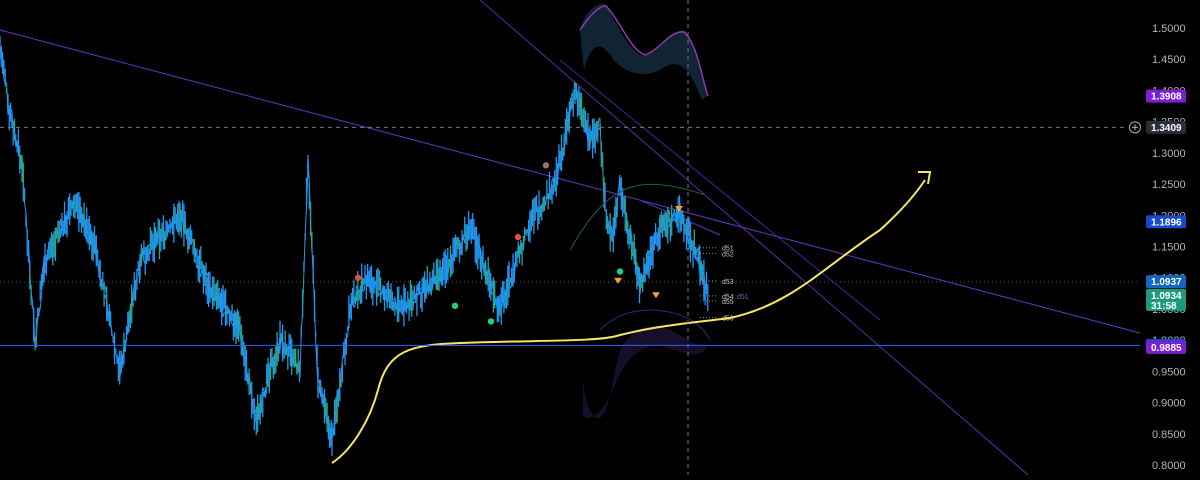 This screenshot has height=480, width=1200. Describe the element at coordinates (728, 302) in the screenshot. I see `d-level-label: d55` at that location.